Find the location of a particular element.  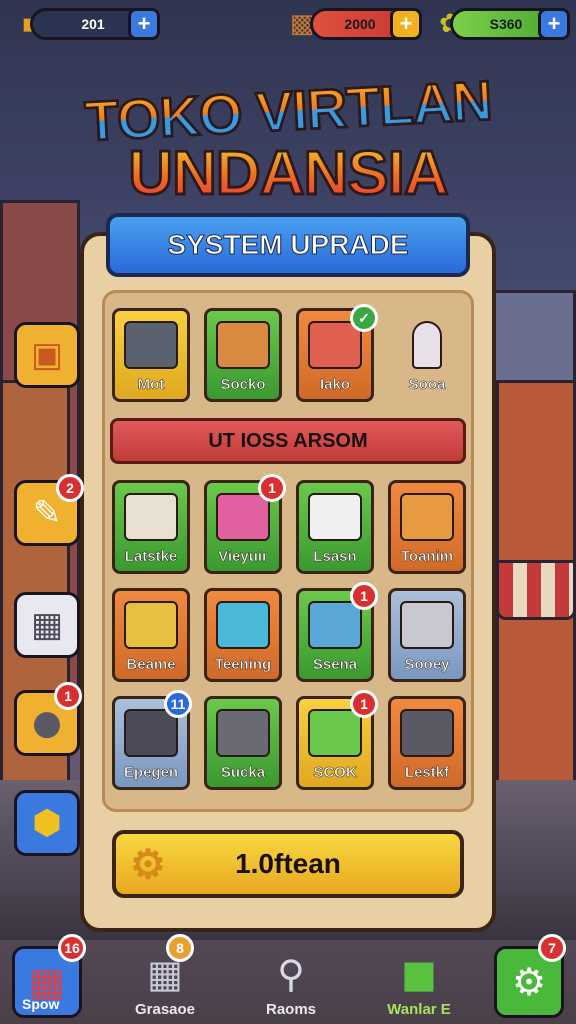

crate-icon is located at coordinates (243, 625).